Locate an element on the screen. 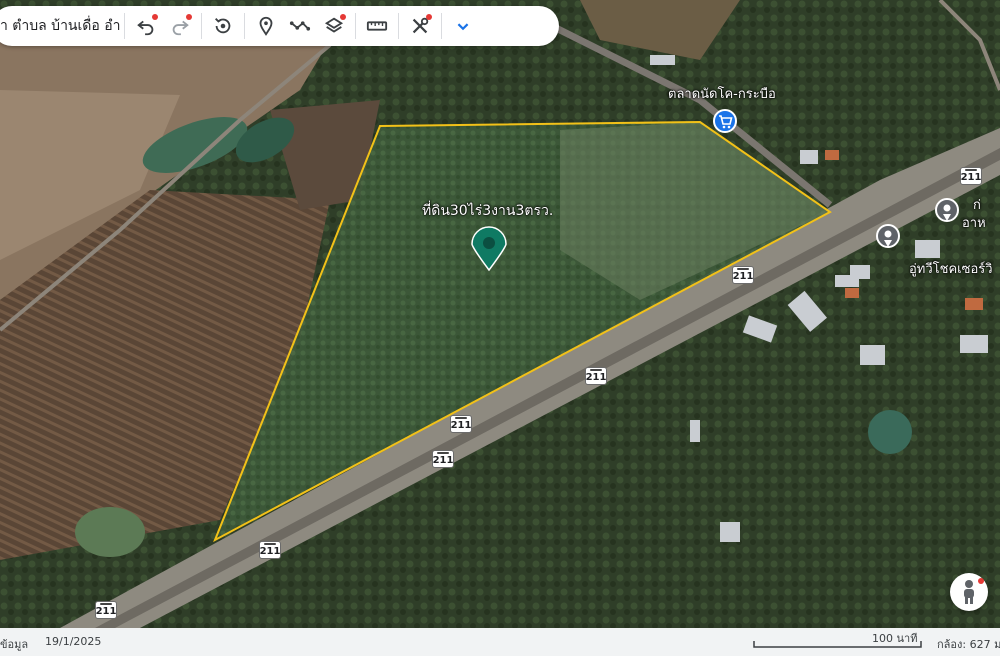 The height and width of the screenshot is (656, 1000). market-label: ตลาดนัดโค-กระบือ is located at coordinates (722, 93).